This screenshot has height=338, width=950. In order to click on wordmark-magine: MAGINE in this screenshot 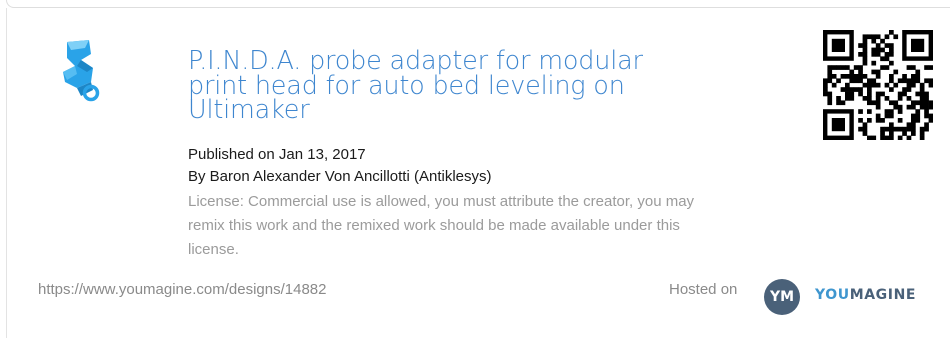, I will do `click(883, 295)`.